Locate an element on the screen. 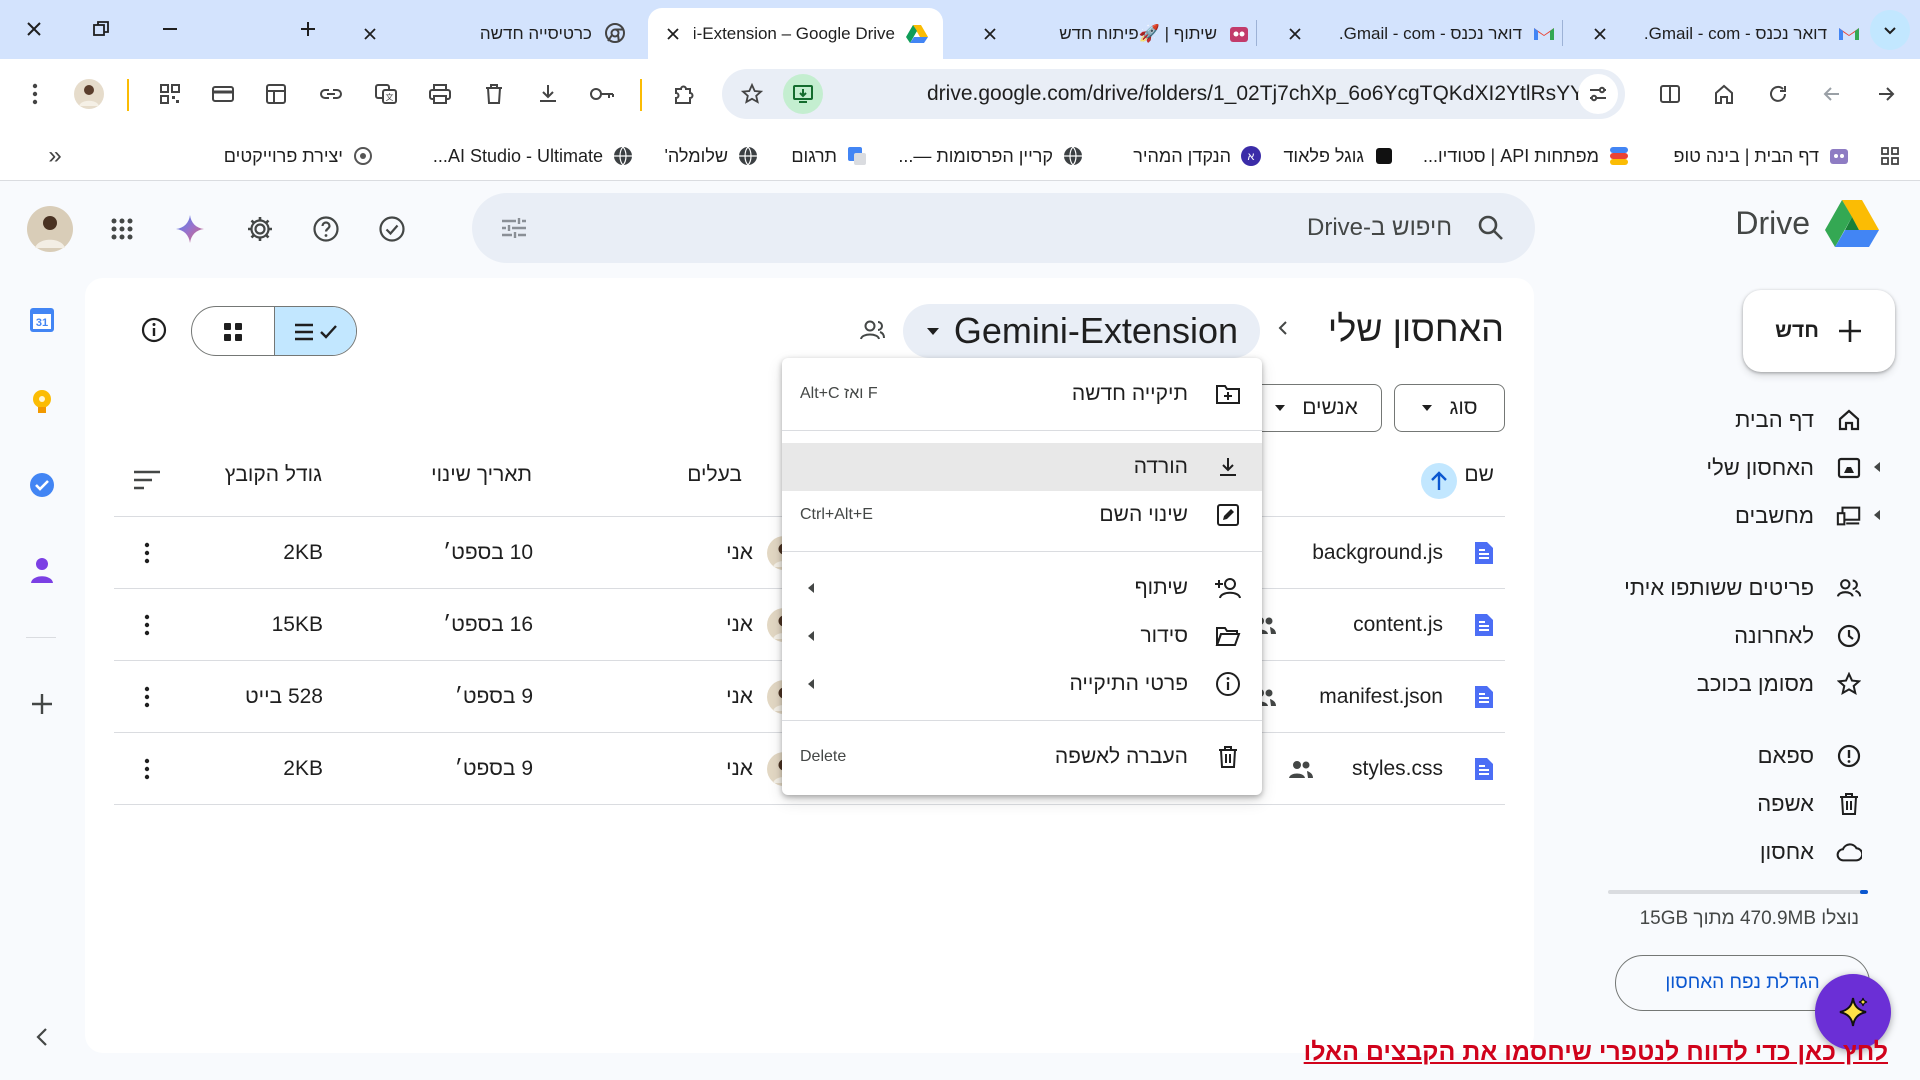 Image resolution: width=1920 pixels, height=1080 pixels. trash-icon is located at coordinates (494, 94).